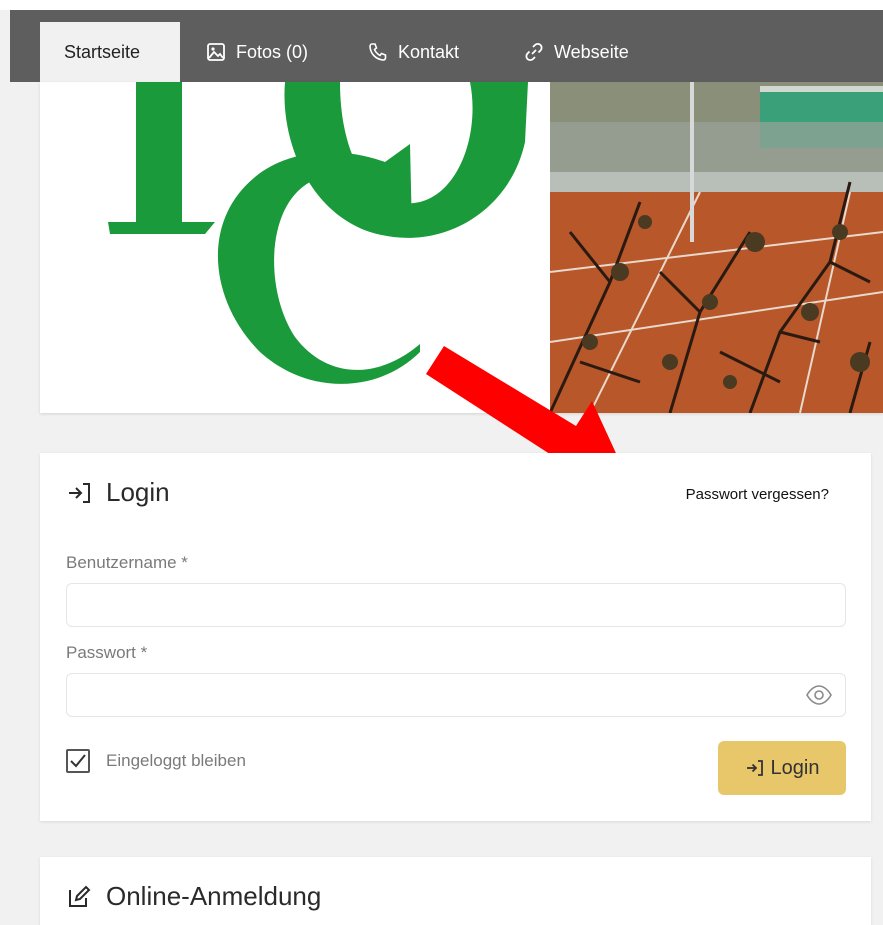 This screenshot has height=925, width=883. I want to click on online-registration-card: Online-Anmeldung, so click(455, 891).